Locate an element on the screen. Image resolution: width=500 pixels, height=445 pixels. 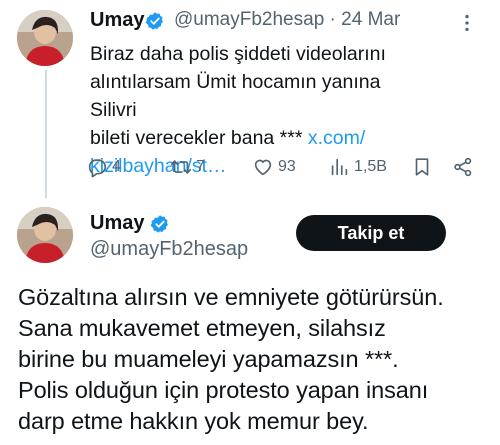
thread-line is located at coordinates (46, 134).